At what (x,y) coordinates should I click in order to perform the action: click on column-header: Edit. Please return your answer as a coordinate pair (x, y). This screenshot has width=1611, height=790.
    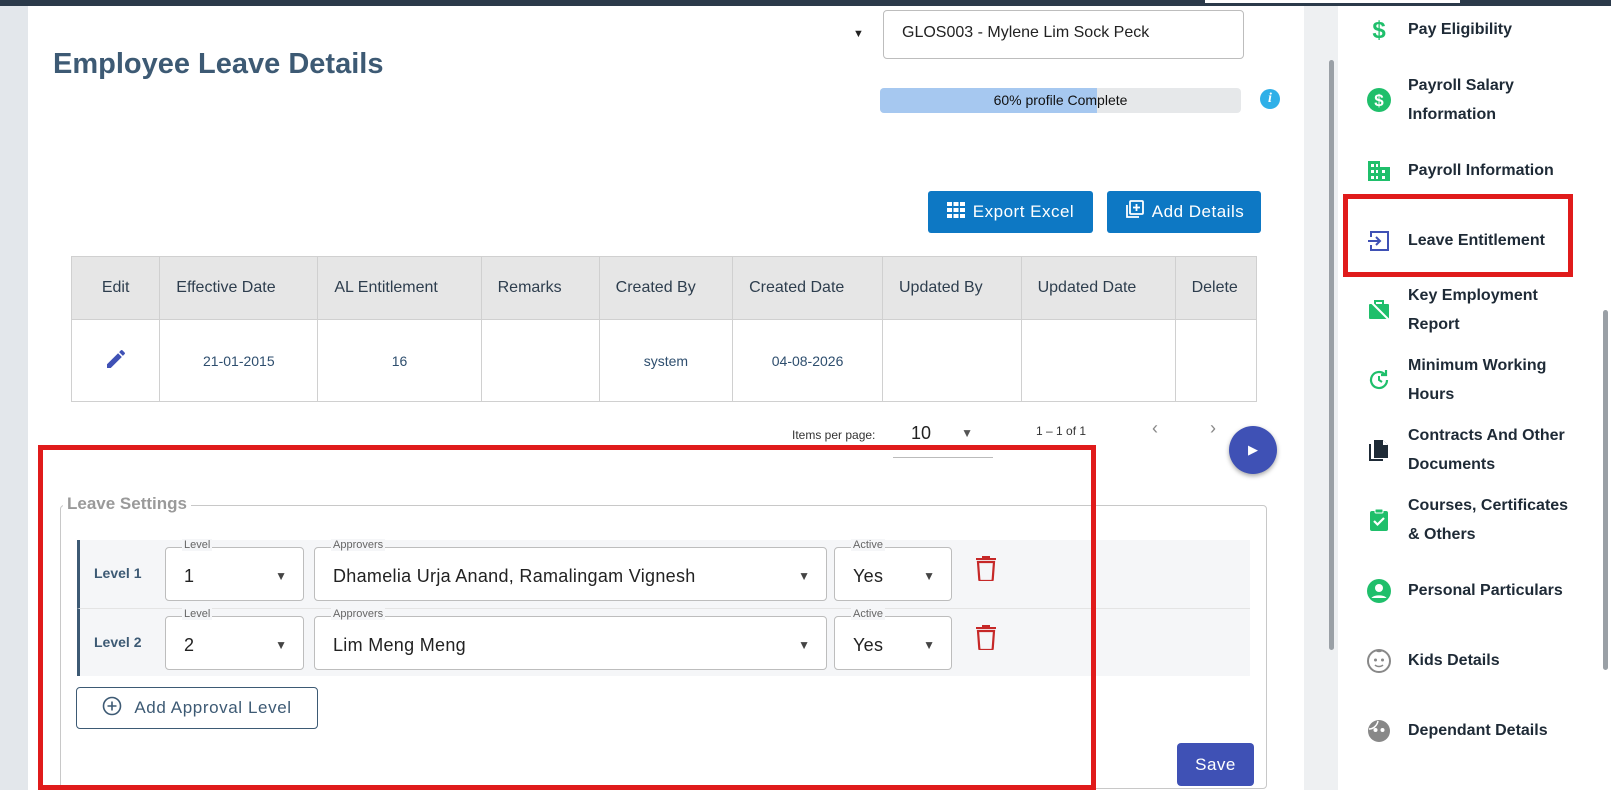
    Looking at the image, I should click on (115, 288).